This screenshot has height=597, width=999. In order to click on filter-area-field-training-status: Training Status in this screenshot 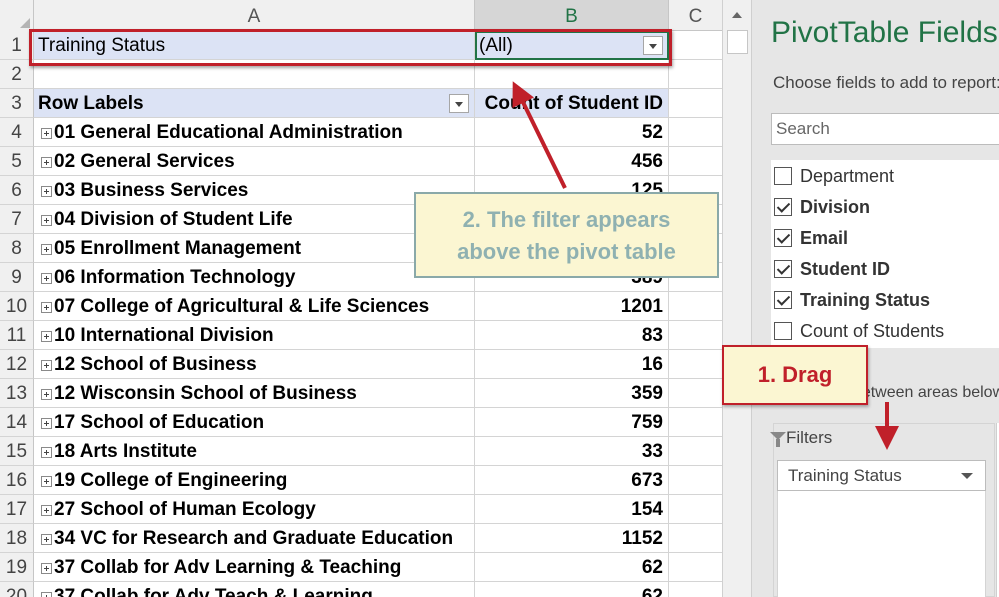, I will do `click(881, 475)`.